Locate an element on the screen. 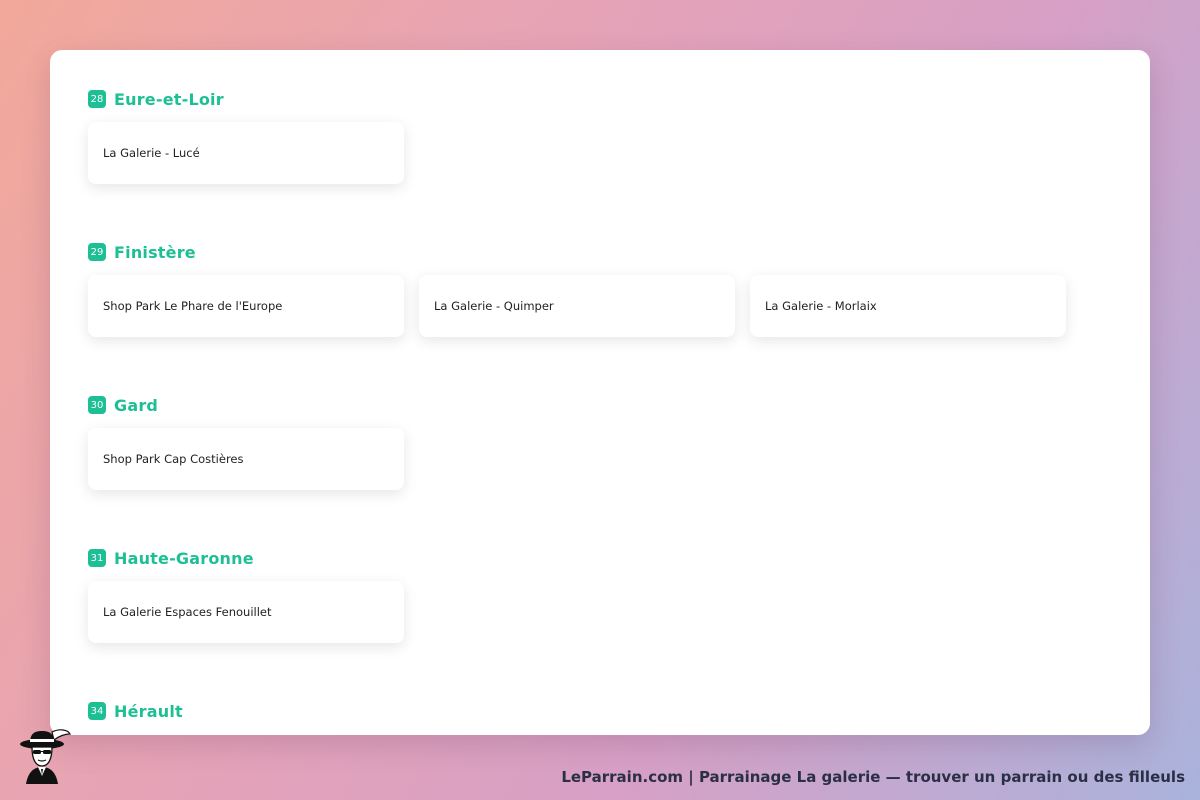  store-card: La Galerie - Morlaix is located at coordinates (908, 306).